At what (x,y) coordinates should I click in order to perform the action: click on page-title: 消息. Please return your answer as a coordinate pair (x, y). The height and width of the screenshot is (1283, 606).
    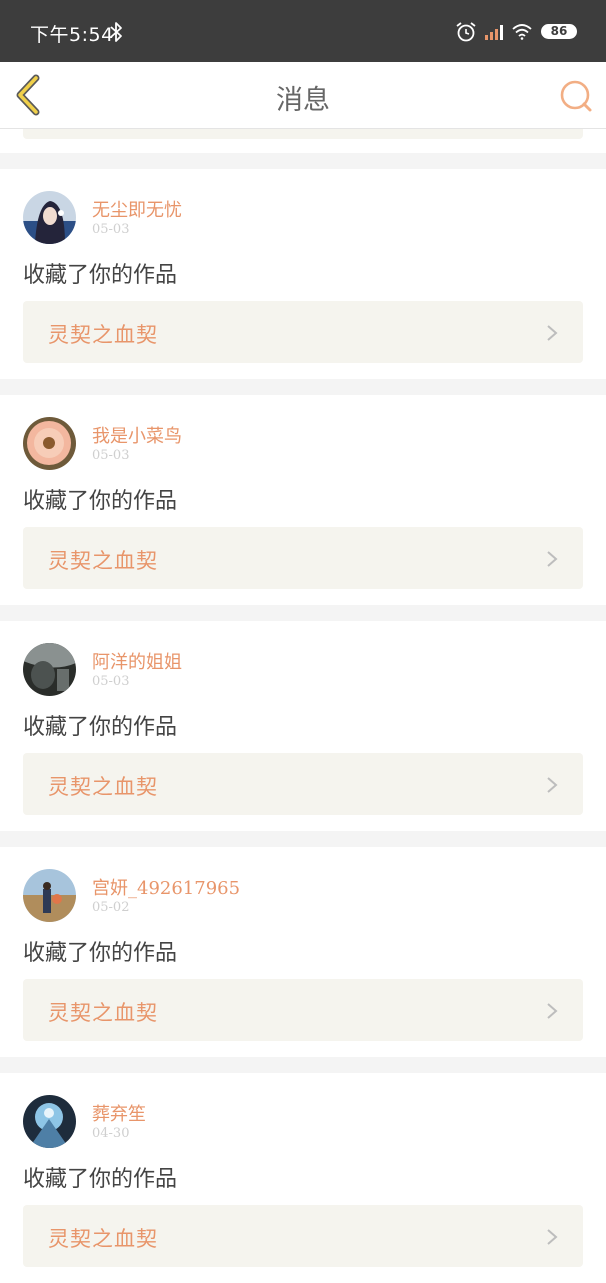
    Looking at the image, I should click on (303, 100).